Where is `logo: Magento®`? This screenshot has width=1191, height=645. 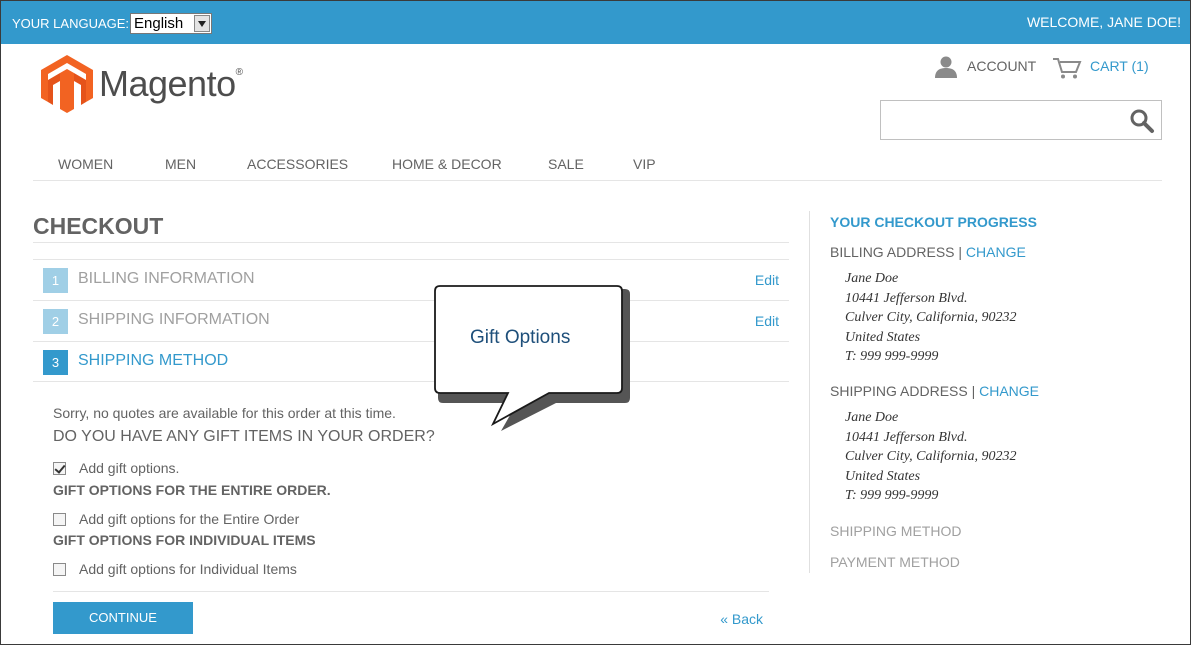
logo: Magento® is located at coordinates (146, 85).